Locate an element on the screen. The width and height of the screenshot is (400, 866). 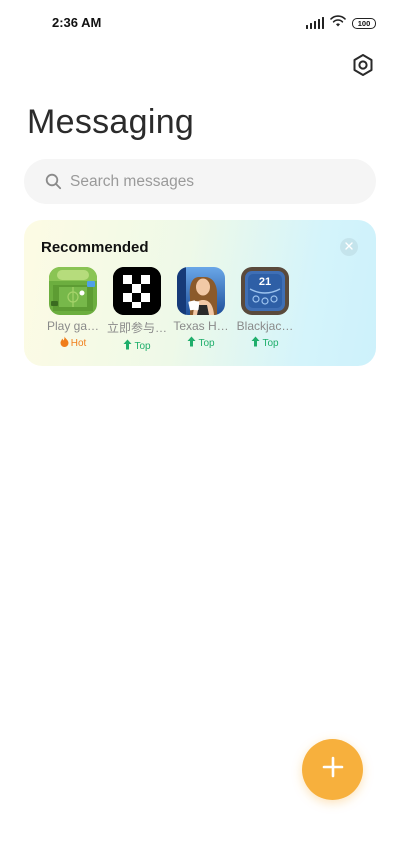
settings-button is located at coordinates (363, 67).